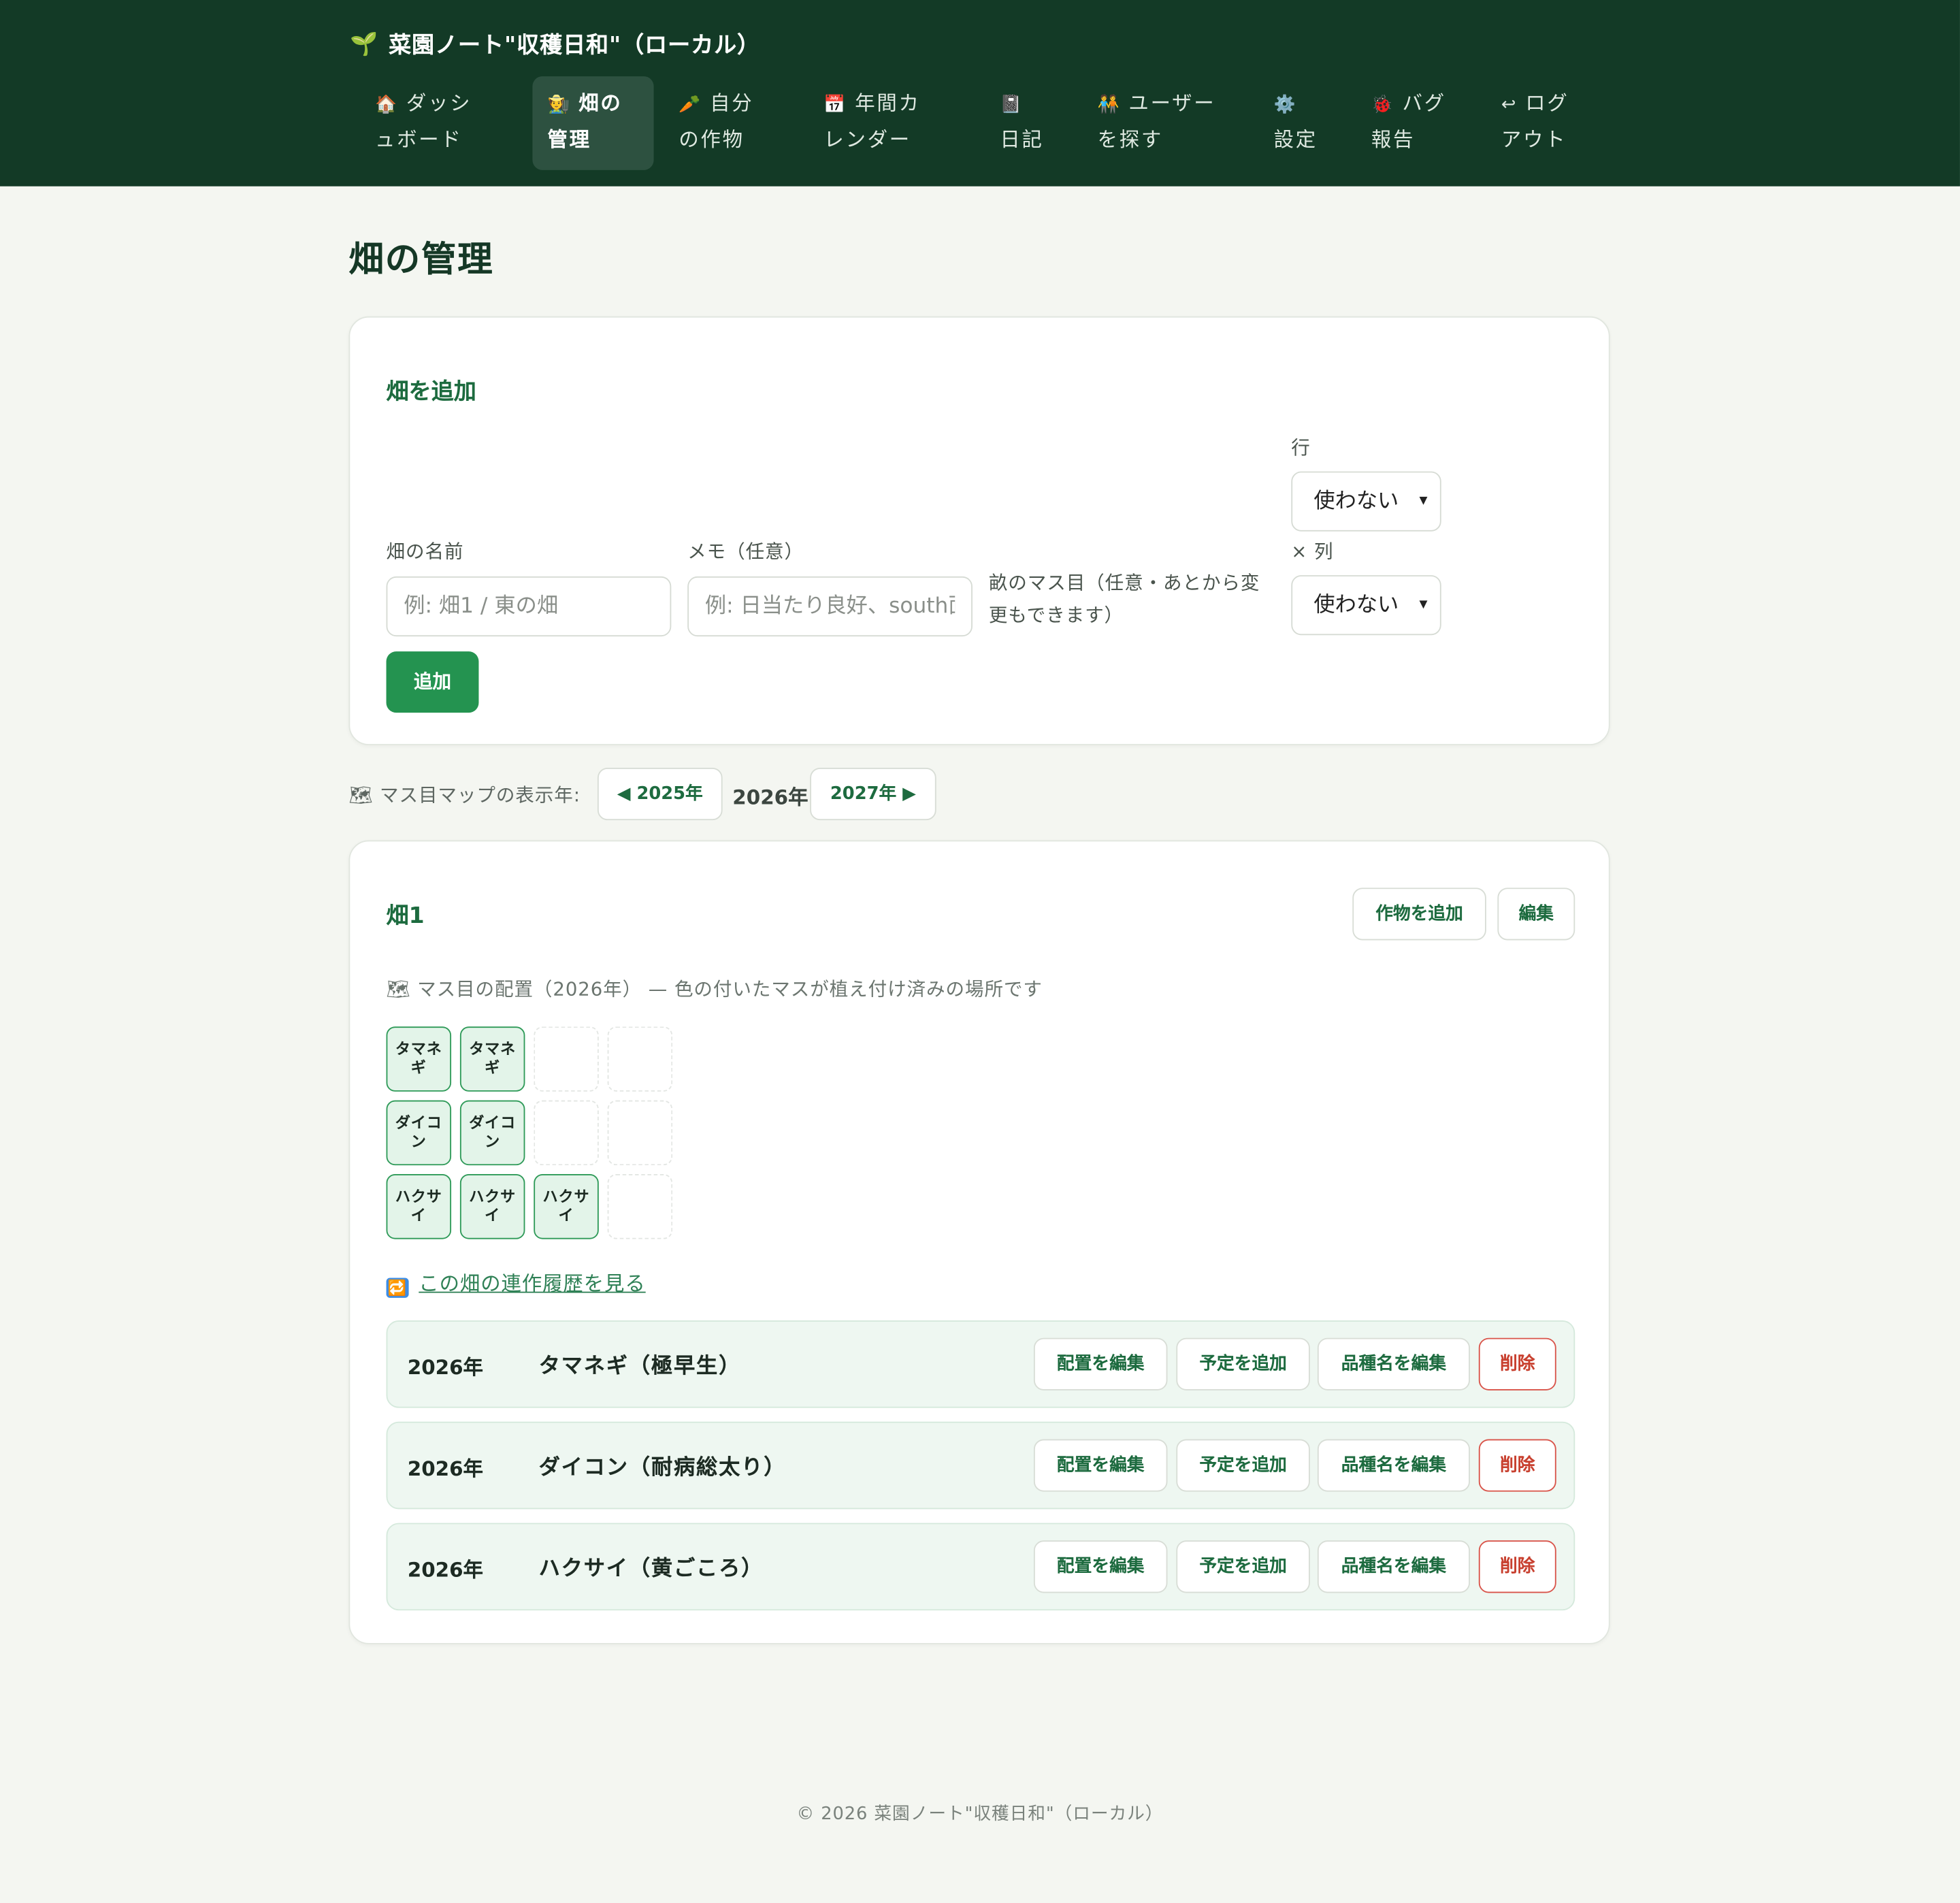 The image size is (1960, 1903). I want to click on notebook-icon: 📓, so click(1012, 105).